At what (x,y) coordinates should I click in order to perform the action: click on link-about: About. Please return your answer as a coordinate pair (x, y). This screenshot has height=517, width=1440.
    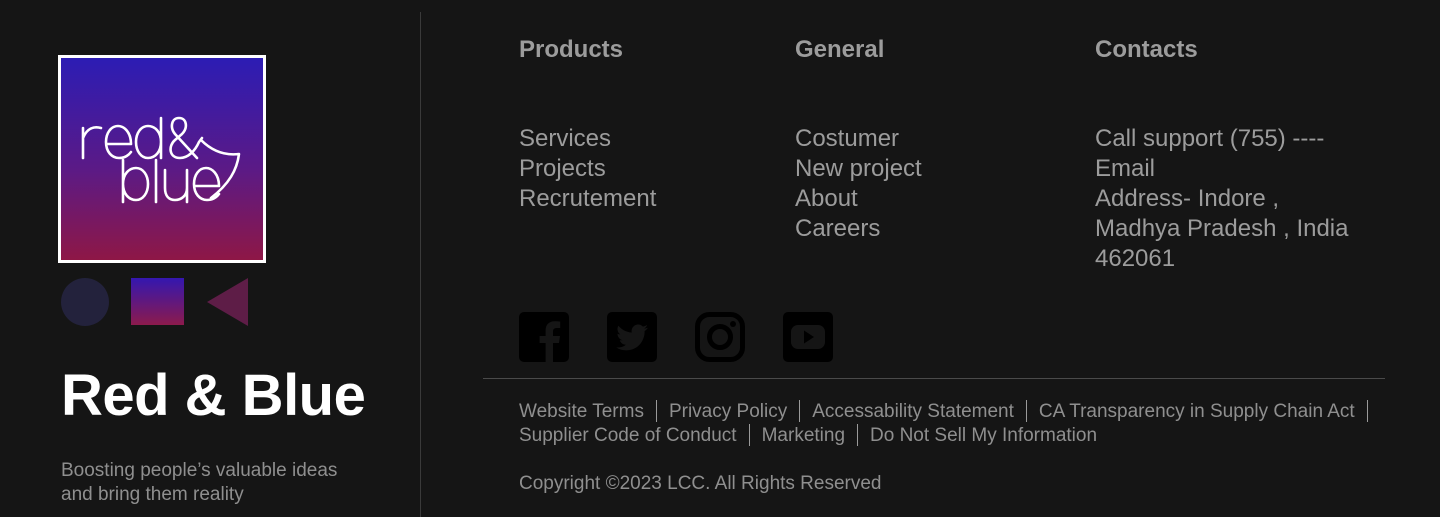
    Looking at the image, I should click on (826, 198).